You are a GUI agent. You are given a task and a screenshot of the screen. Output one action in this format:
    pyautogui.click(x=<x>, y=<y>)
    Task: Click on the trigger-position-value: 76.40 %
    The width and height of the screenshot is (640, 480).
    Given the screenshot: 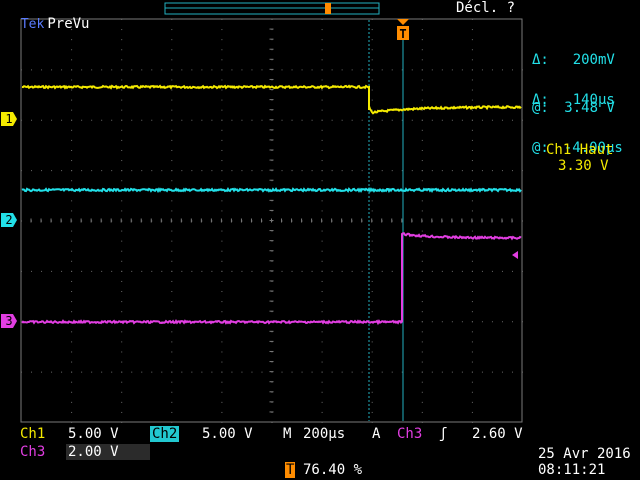 What is the action you would take?
    pyautogui.click(x=332, y=470)
    